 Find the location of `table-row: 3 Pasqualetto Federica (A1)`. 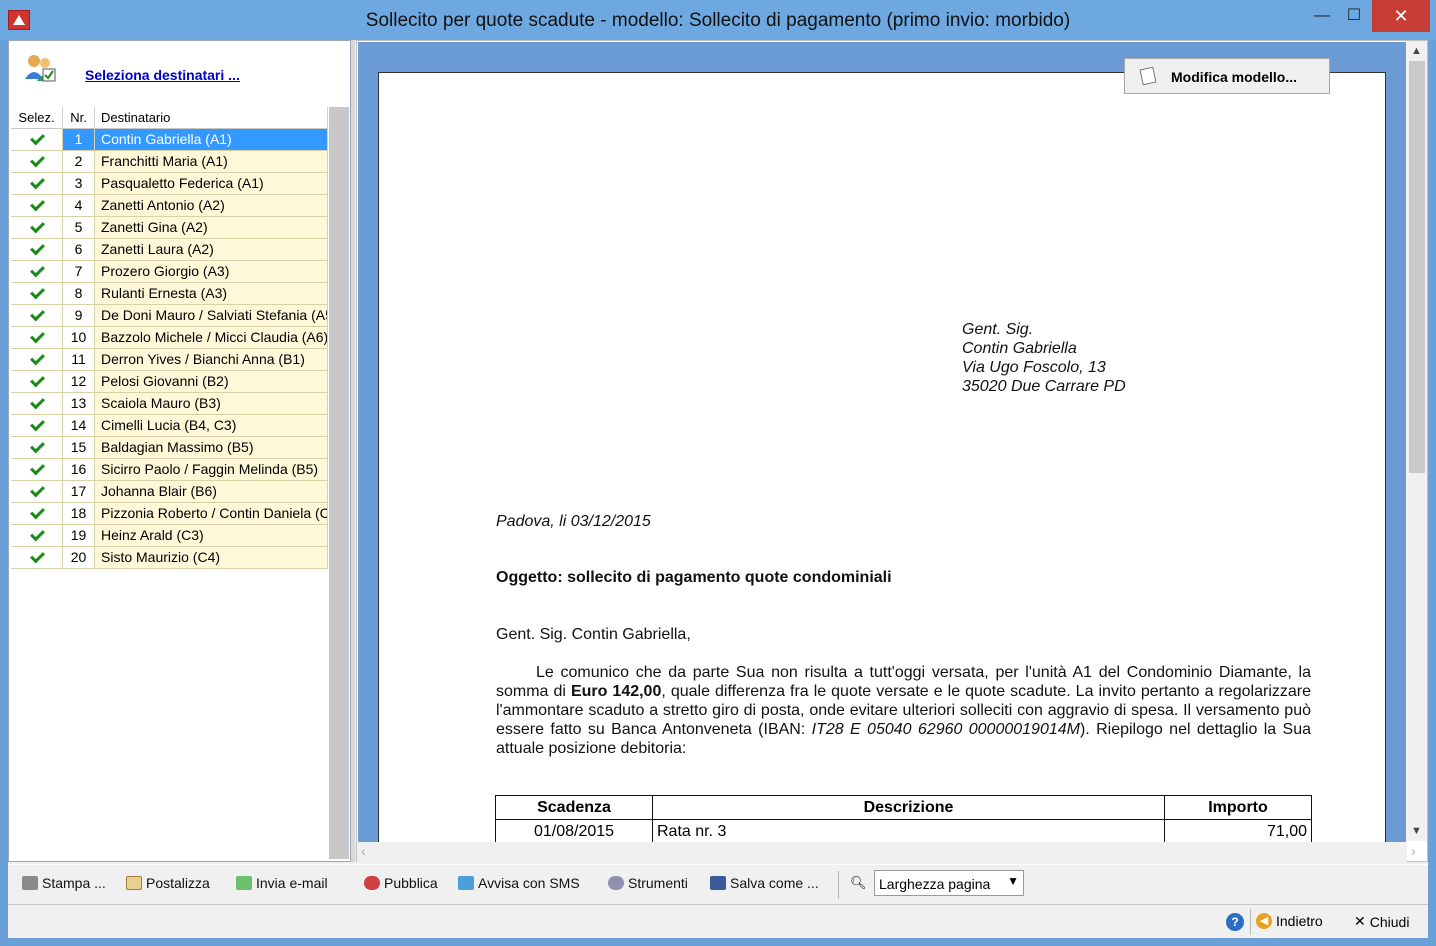

table-row: 3 Pasqualetto Federica (A1) is located at coordinates (169, 184).